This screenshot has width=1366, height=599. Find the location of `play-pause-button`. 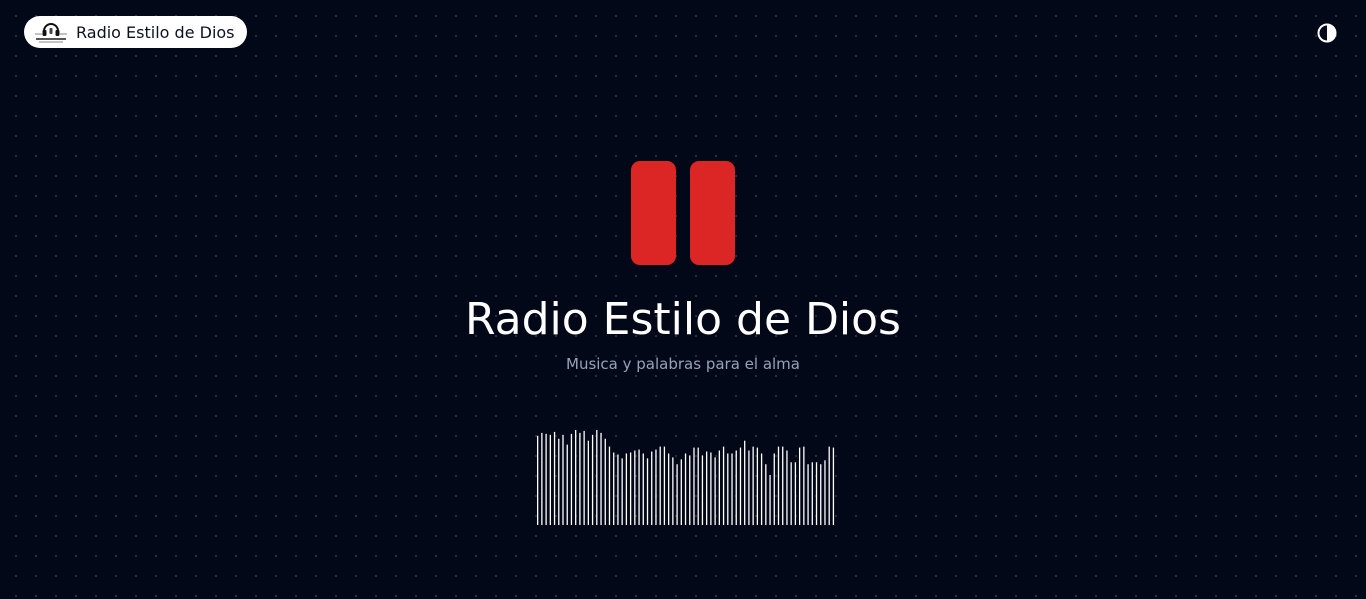

play-pause-button is located at coordinates (683, 213).